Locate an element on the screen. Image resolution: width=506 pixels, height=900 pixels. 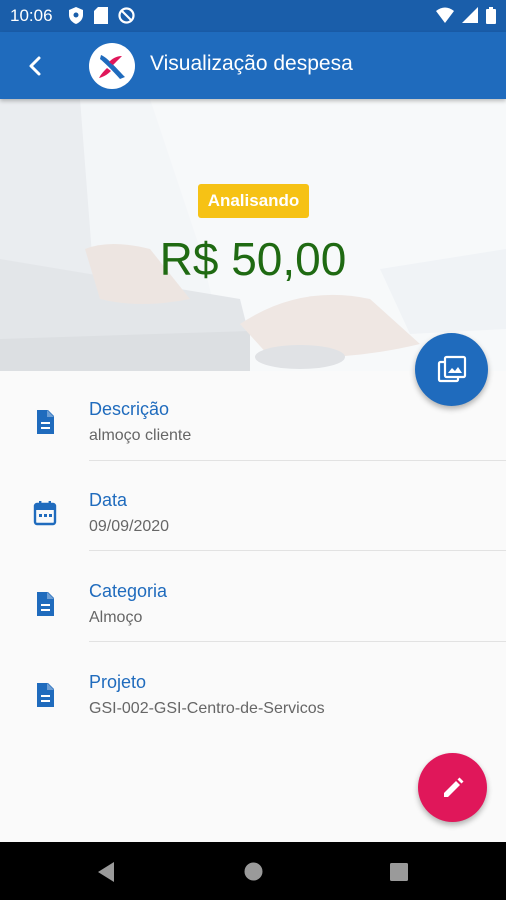
photo-library-icon is located at coordinates (451, 368).